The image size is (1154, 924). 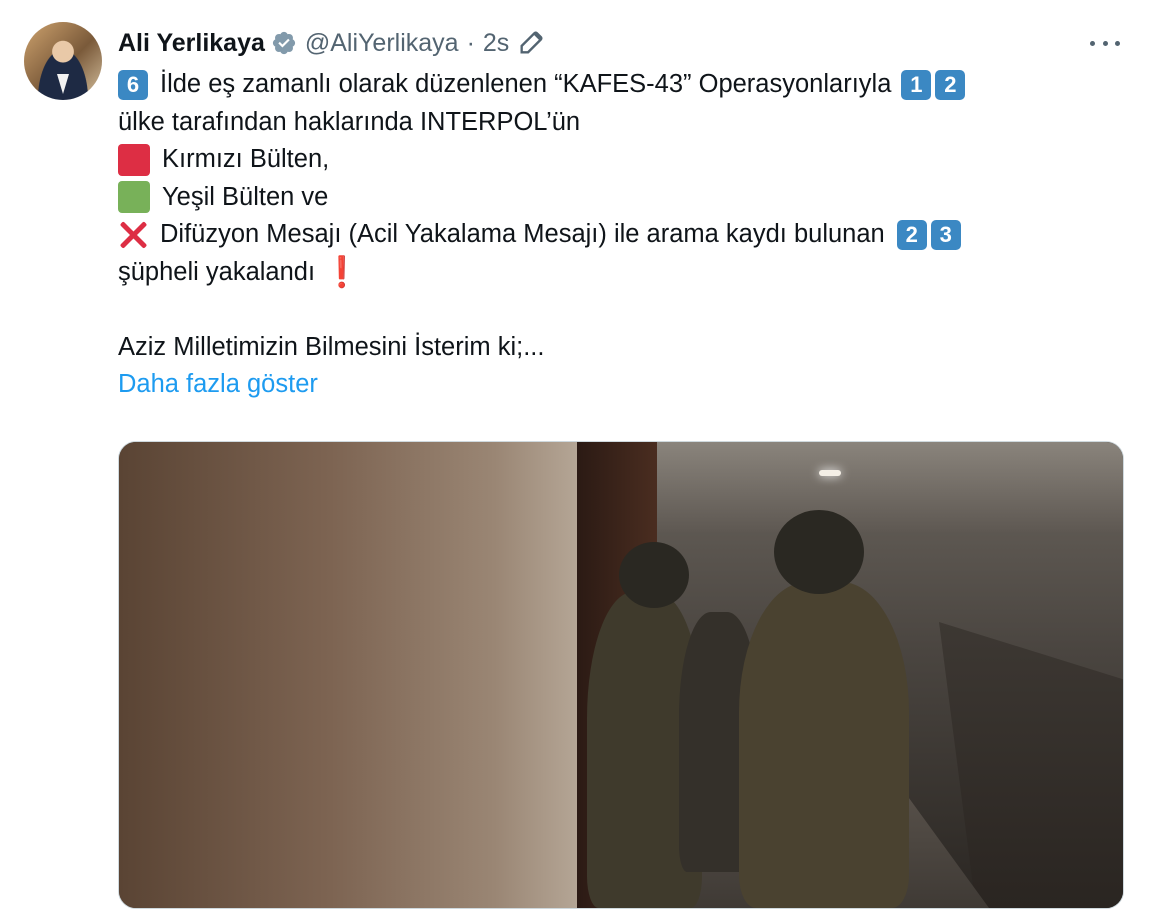 I want to click on keycap-1-icon: 1, so click(x=916, y=84).